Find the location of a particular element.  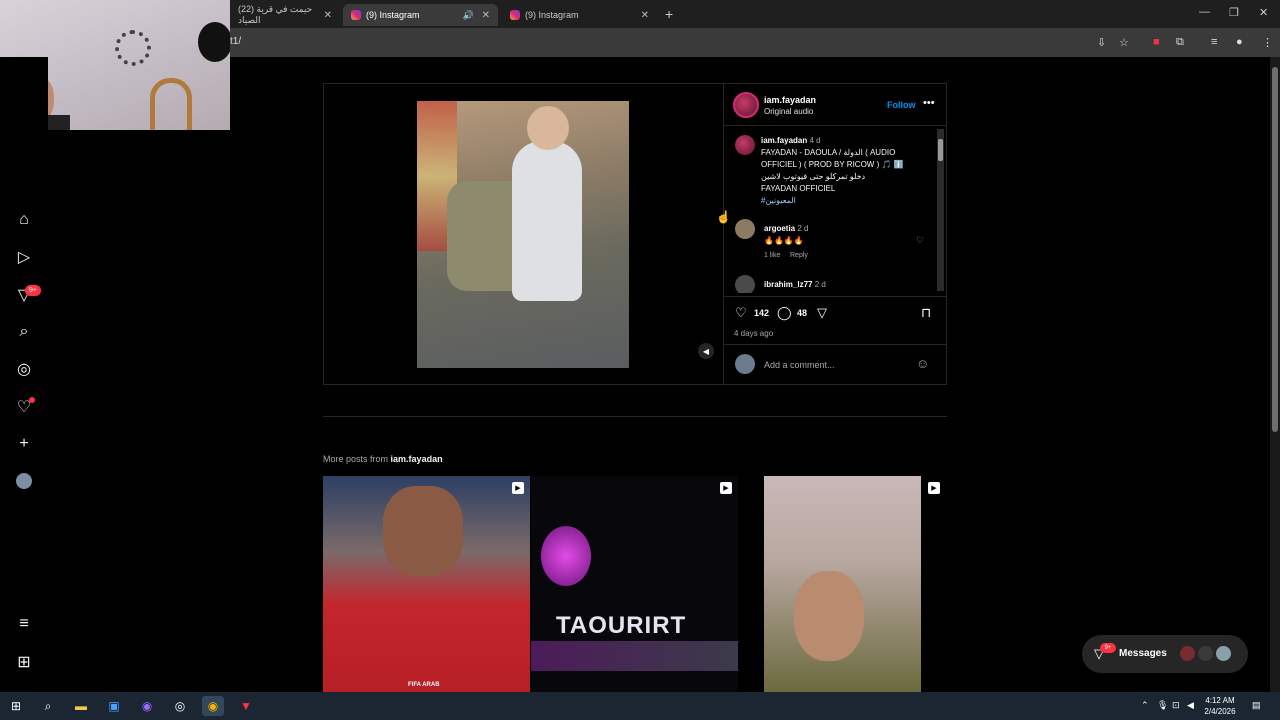

caption-username: iam.fayadan is located at coordinates (784, 140).